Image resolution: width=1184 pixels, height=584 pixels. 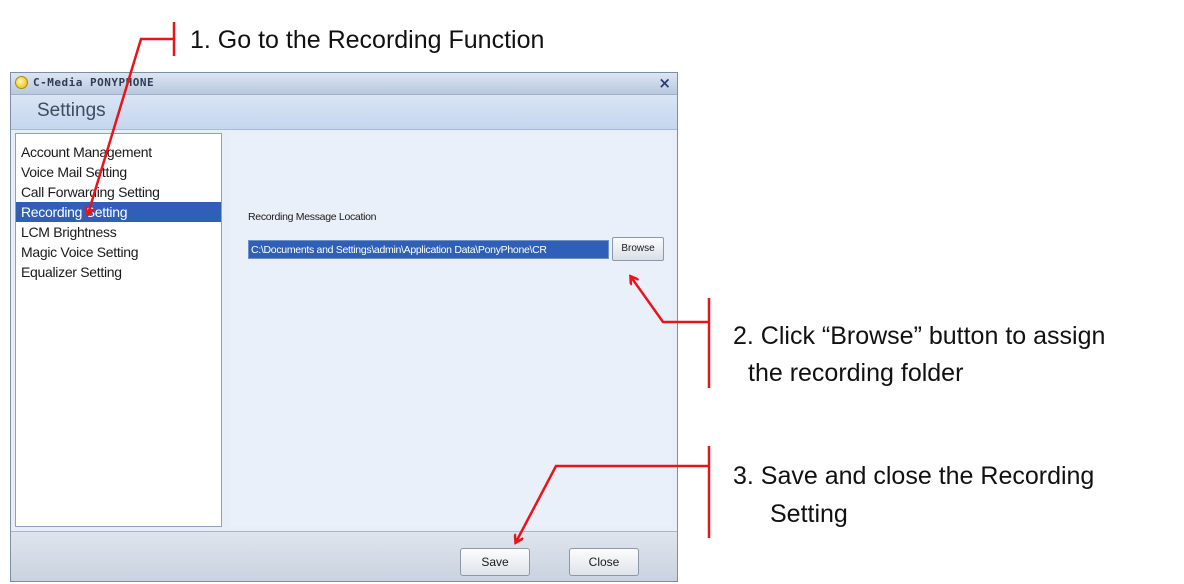 What do you see at coordinates (670, 300) in the screenshot?
I see `callout2-leader` at bounding box center [670, 300].